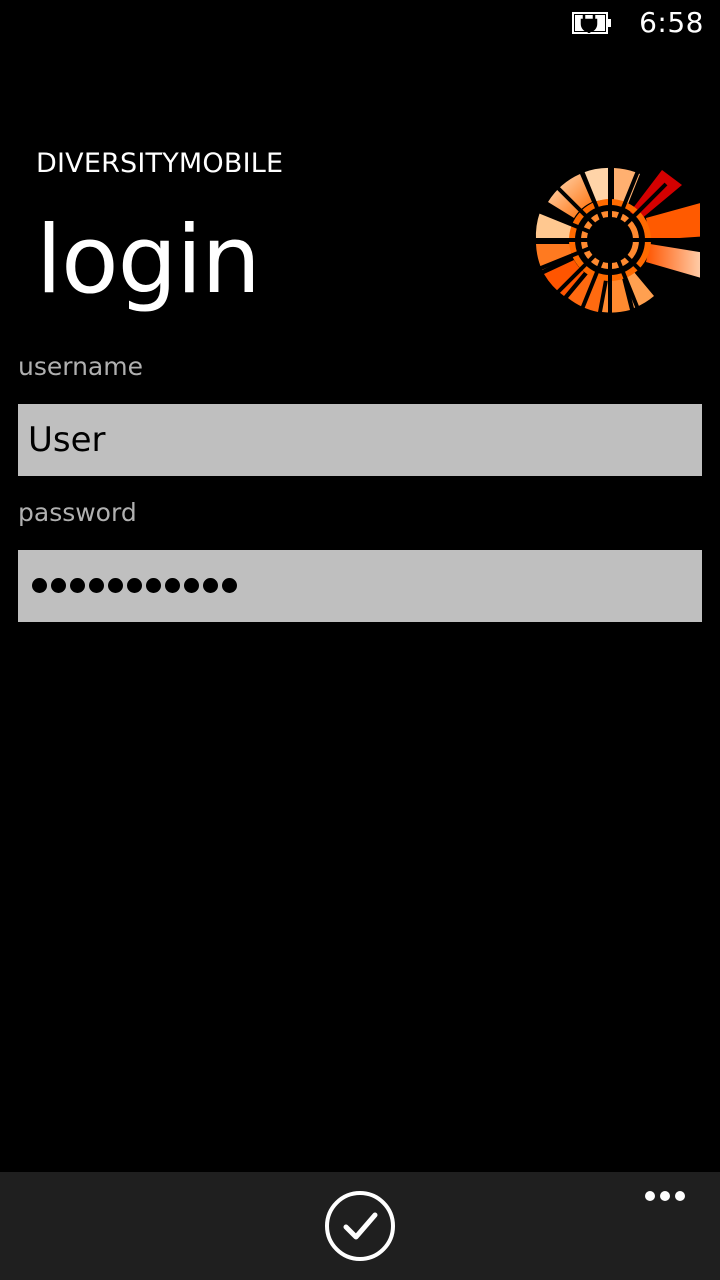 This screenshot has height=1280, width=720. I want to click on password-label: password, so click(77, 512).